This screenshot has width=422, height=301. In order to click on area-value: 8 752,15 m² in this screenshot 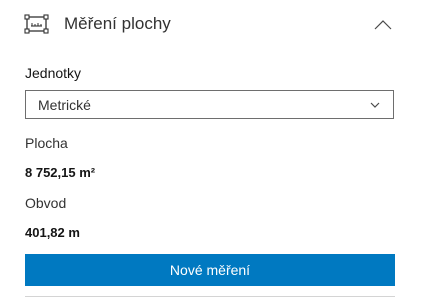, I will do `click(60, 172)`.